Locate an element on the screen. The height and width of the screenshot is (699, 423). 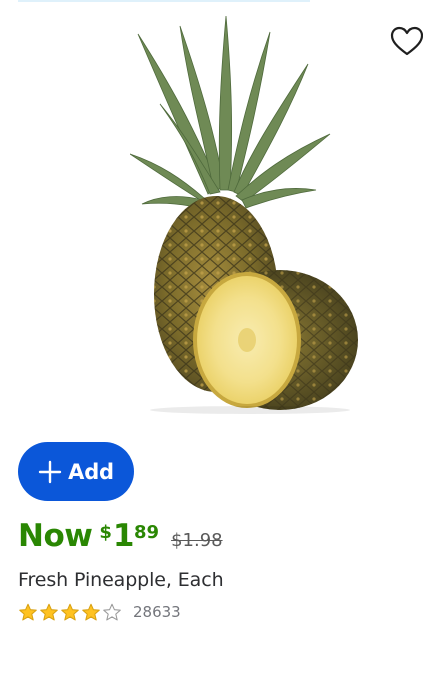
star-empty-icon is located at coordinates (112, 612).